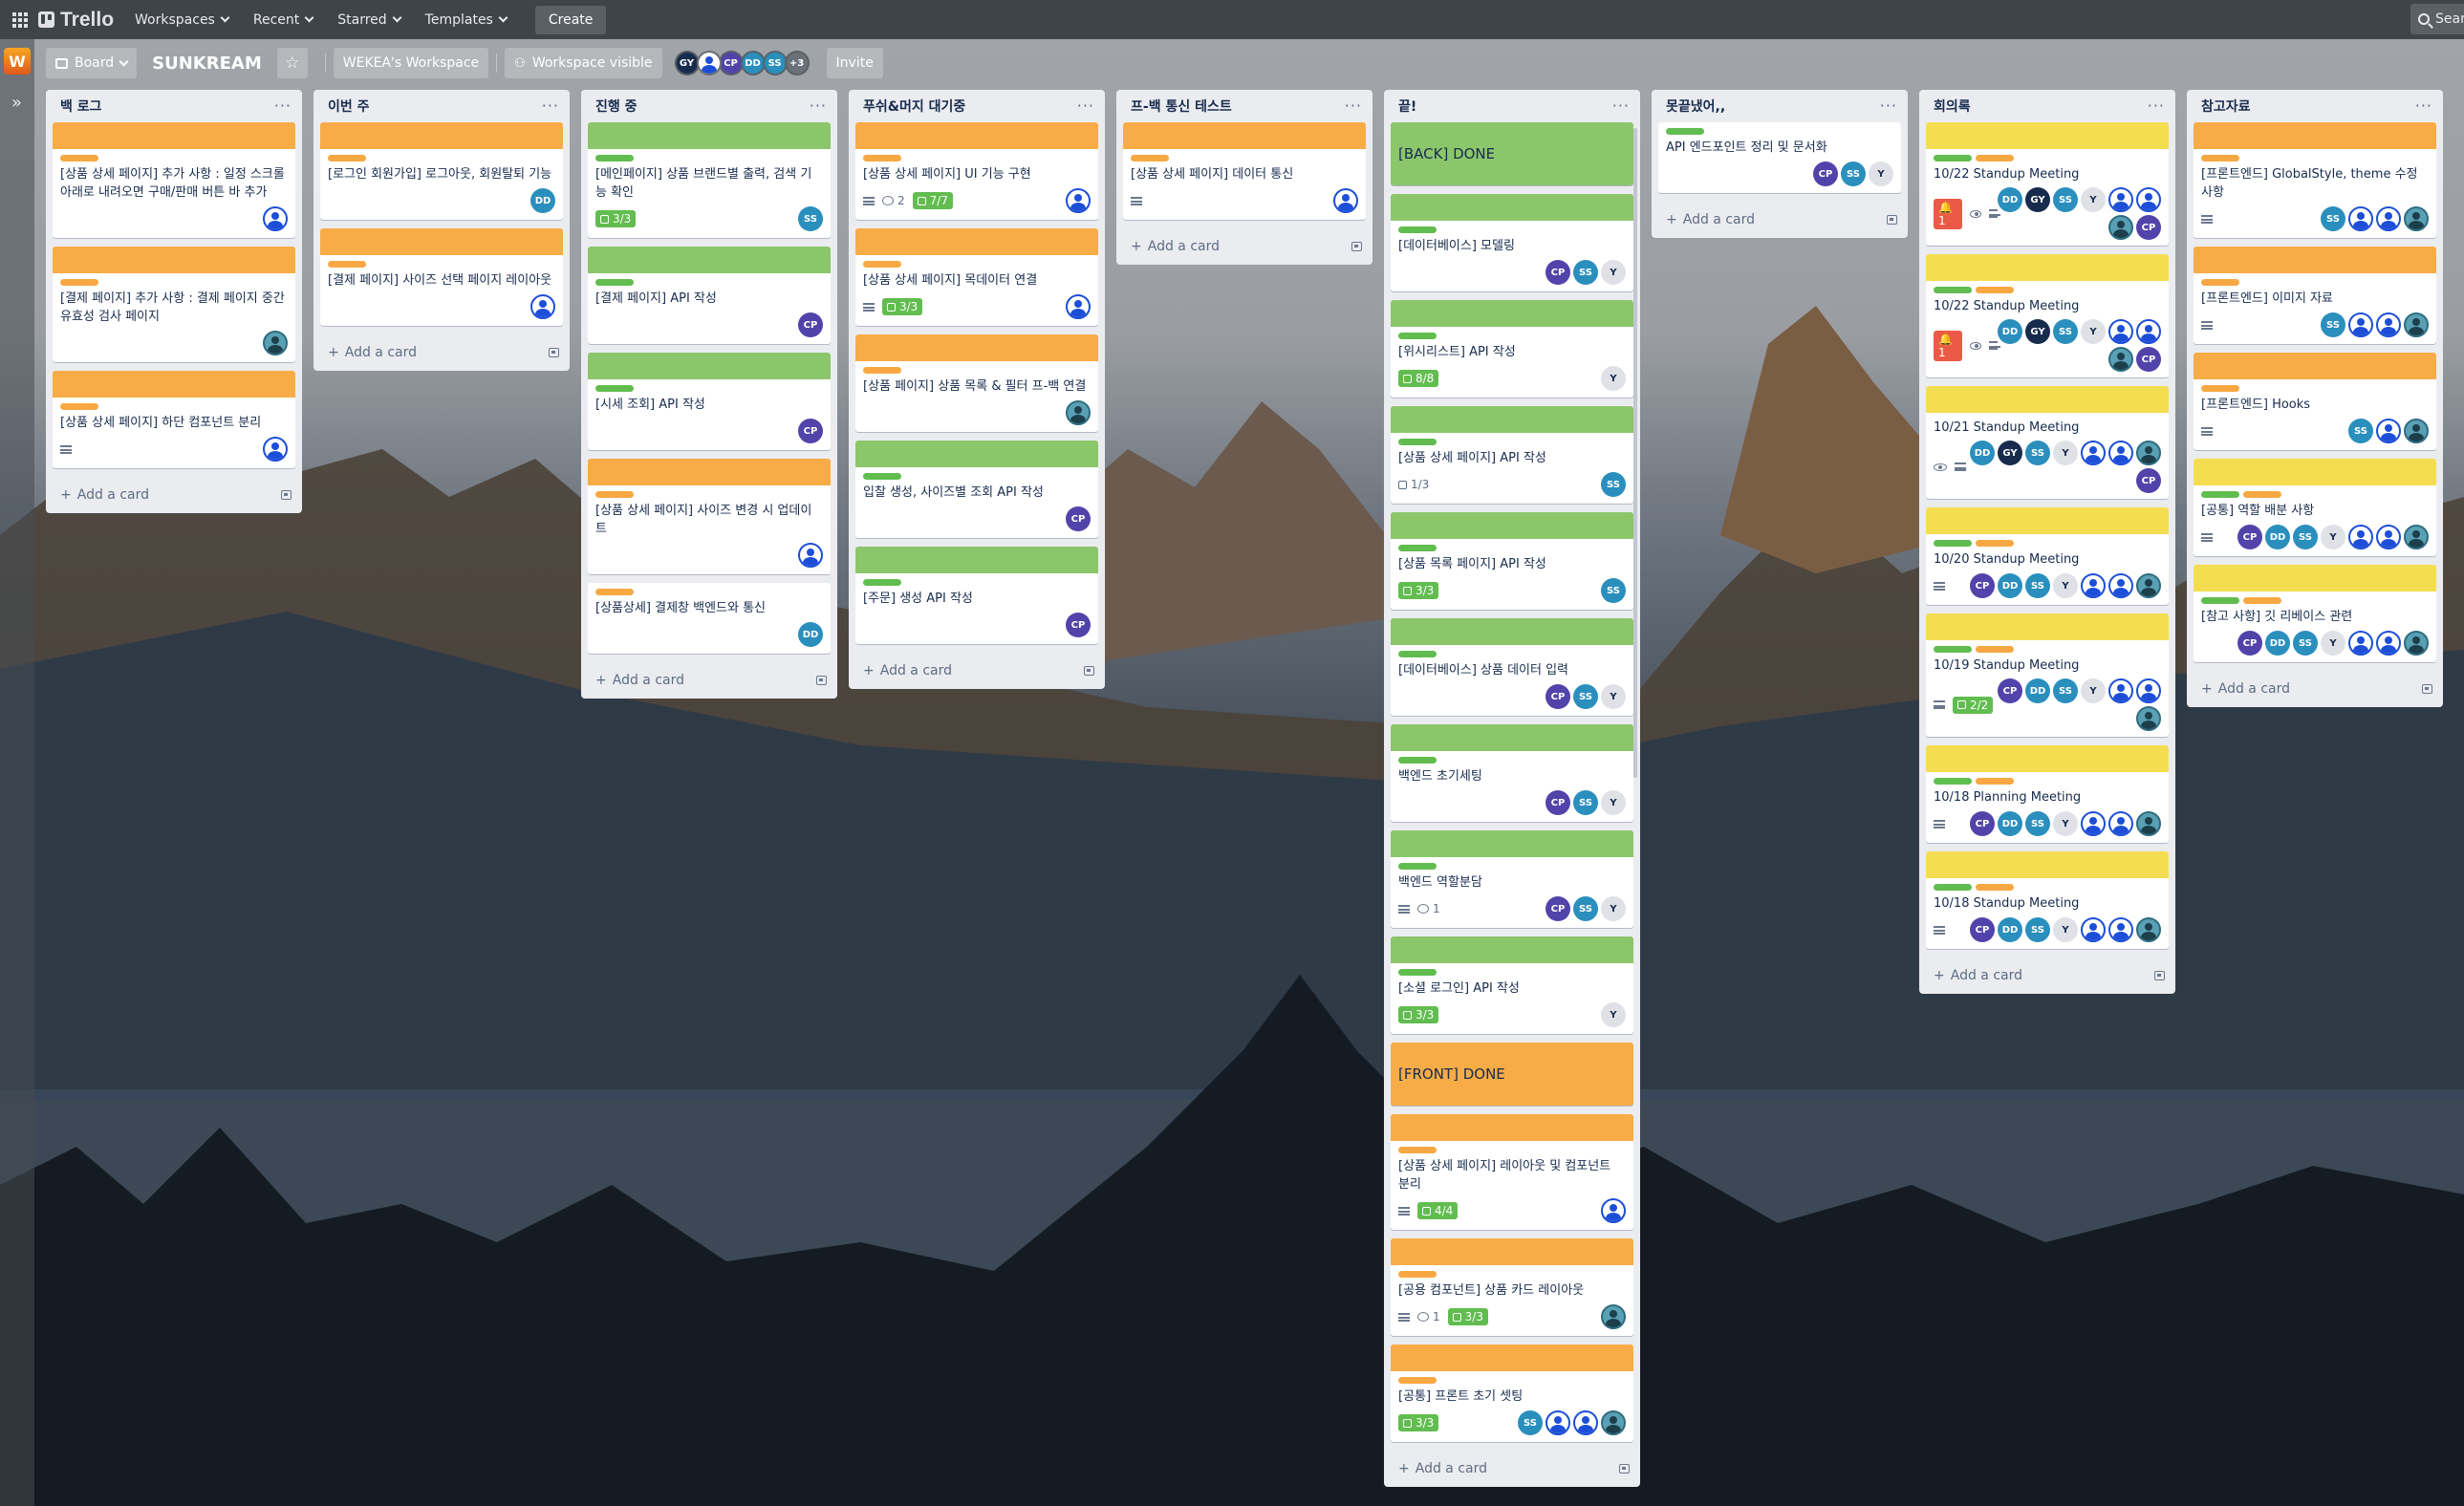 The width and height of the screenshot is (2464, 1506). I want to click on list-scrollbar, so click(1635, 453).